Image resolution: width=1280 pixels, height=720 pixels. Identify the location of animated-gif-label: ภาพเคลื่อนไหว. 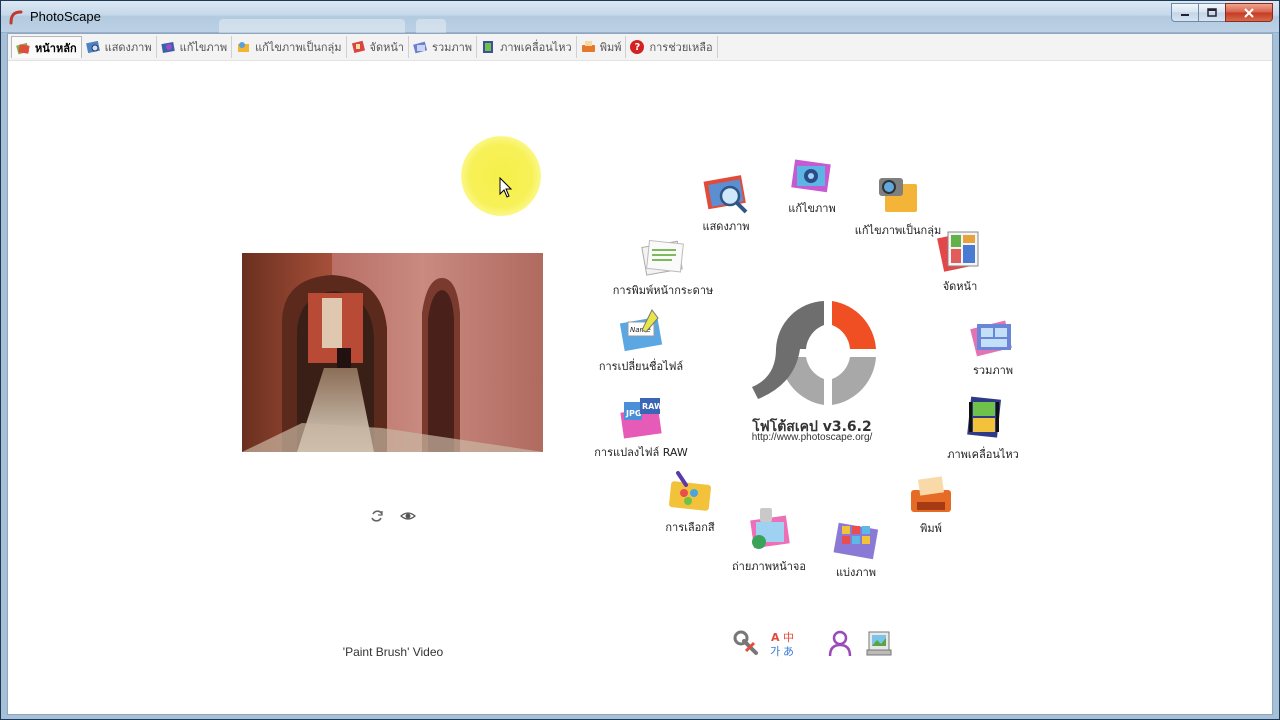
(983, 454).